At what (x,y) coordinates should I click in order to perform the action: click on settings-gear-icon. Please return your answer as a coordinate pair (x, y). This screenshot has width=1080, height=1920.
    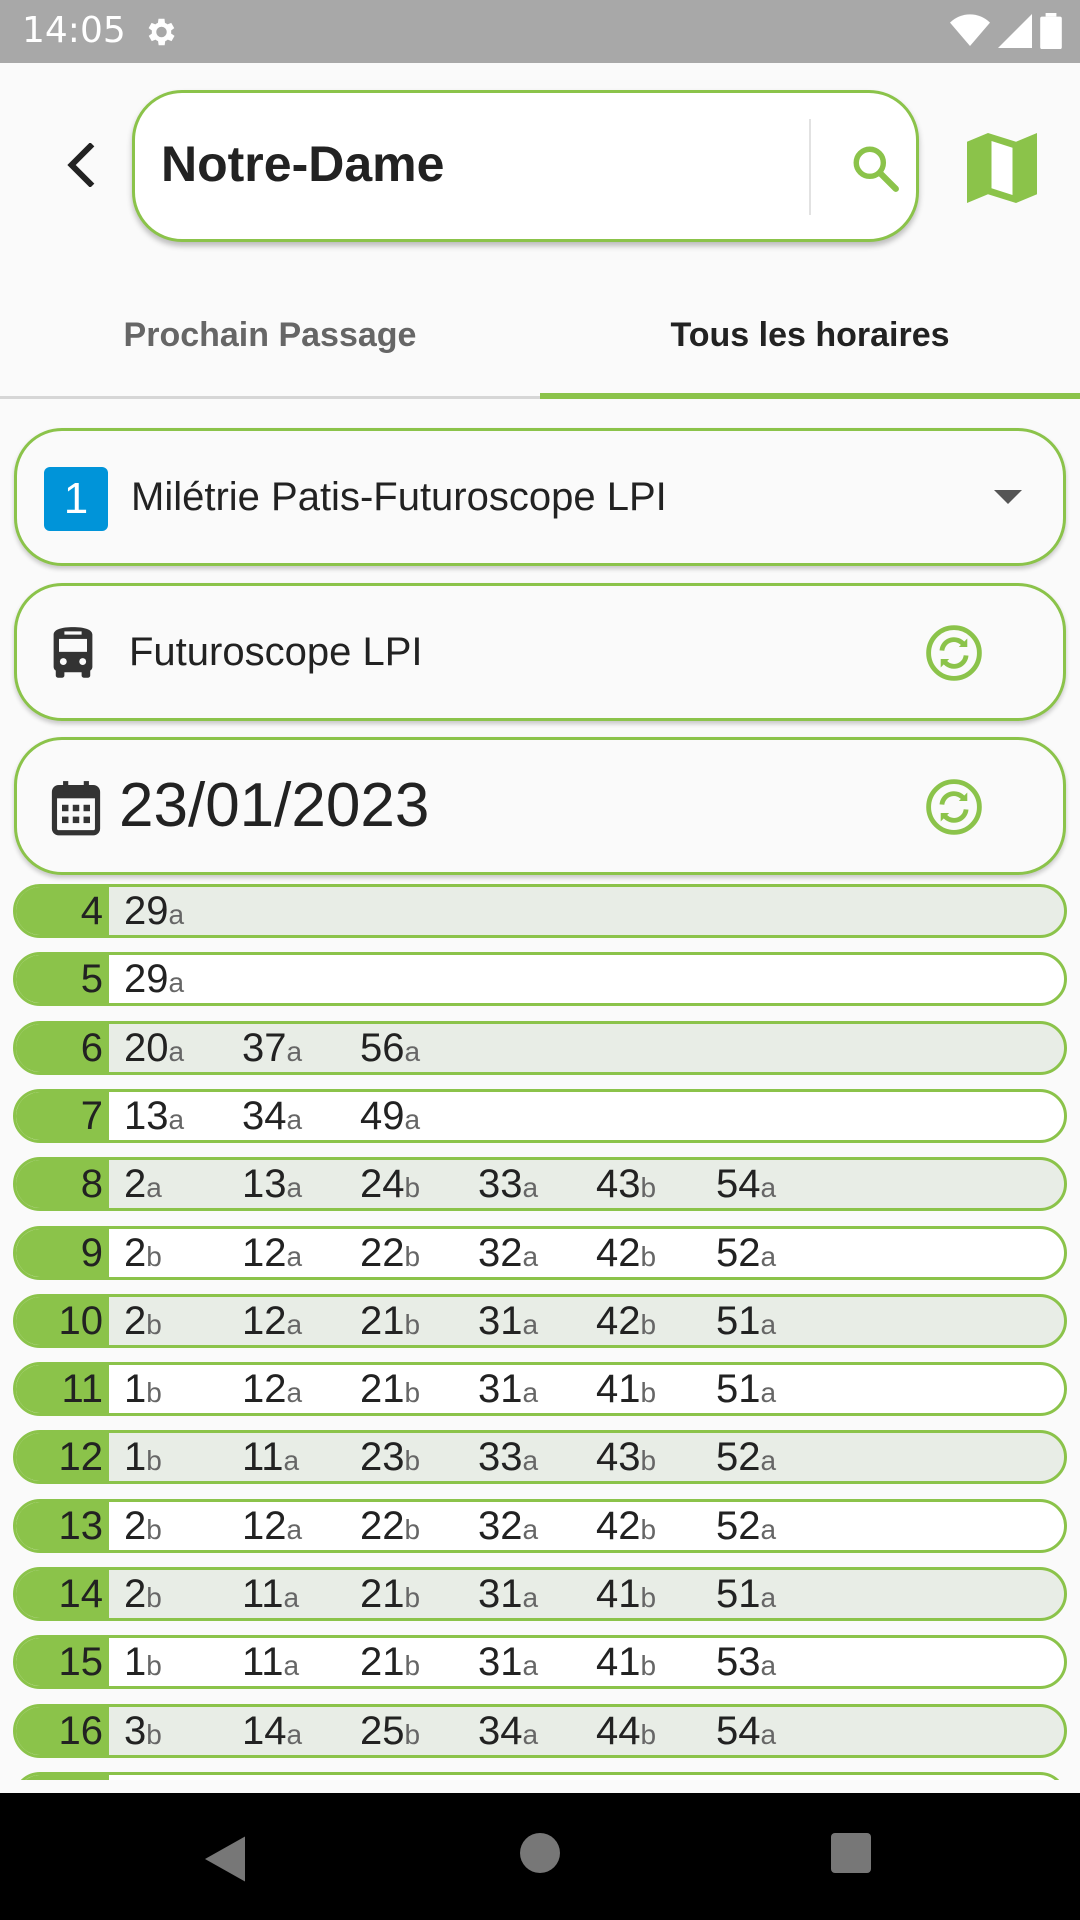
    Looking at the image, I should click on (161, 32).